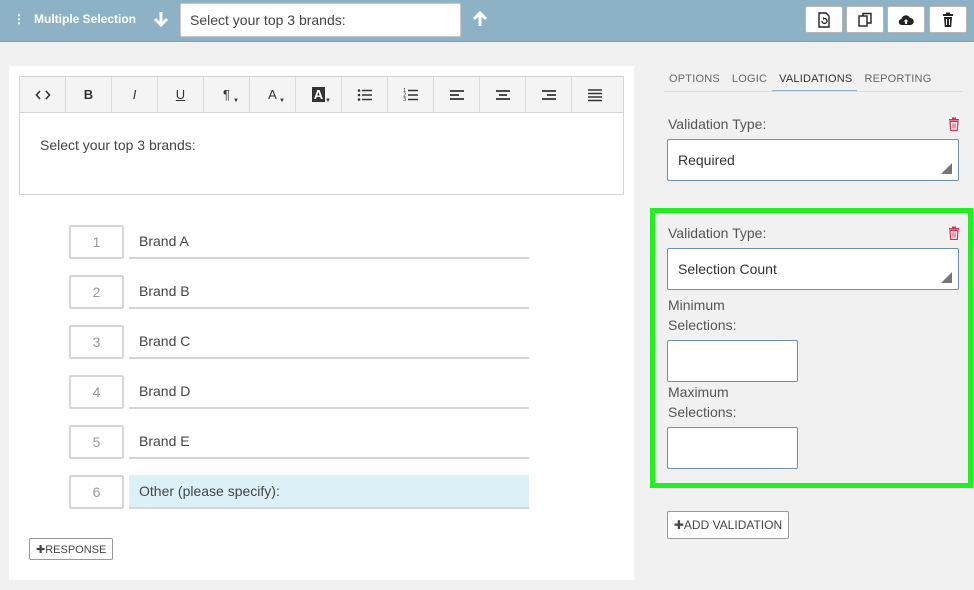 The height and width of the screenshot is (590, 974). I want to click on underline-icon: U, so click(180, 94).